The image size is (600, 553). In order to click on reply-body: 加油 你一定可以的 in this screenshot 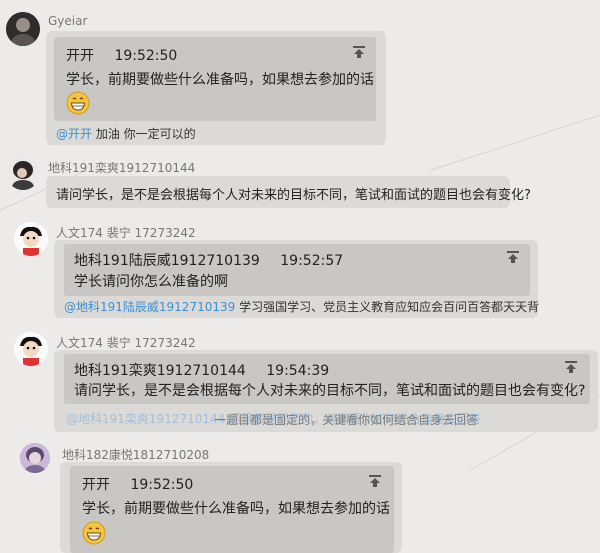, I will do `click(144, 134)`.